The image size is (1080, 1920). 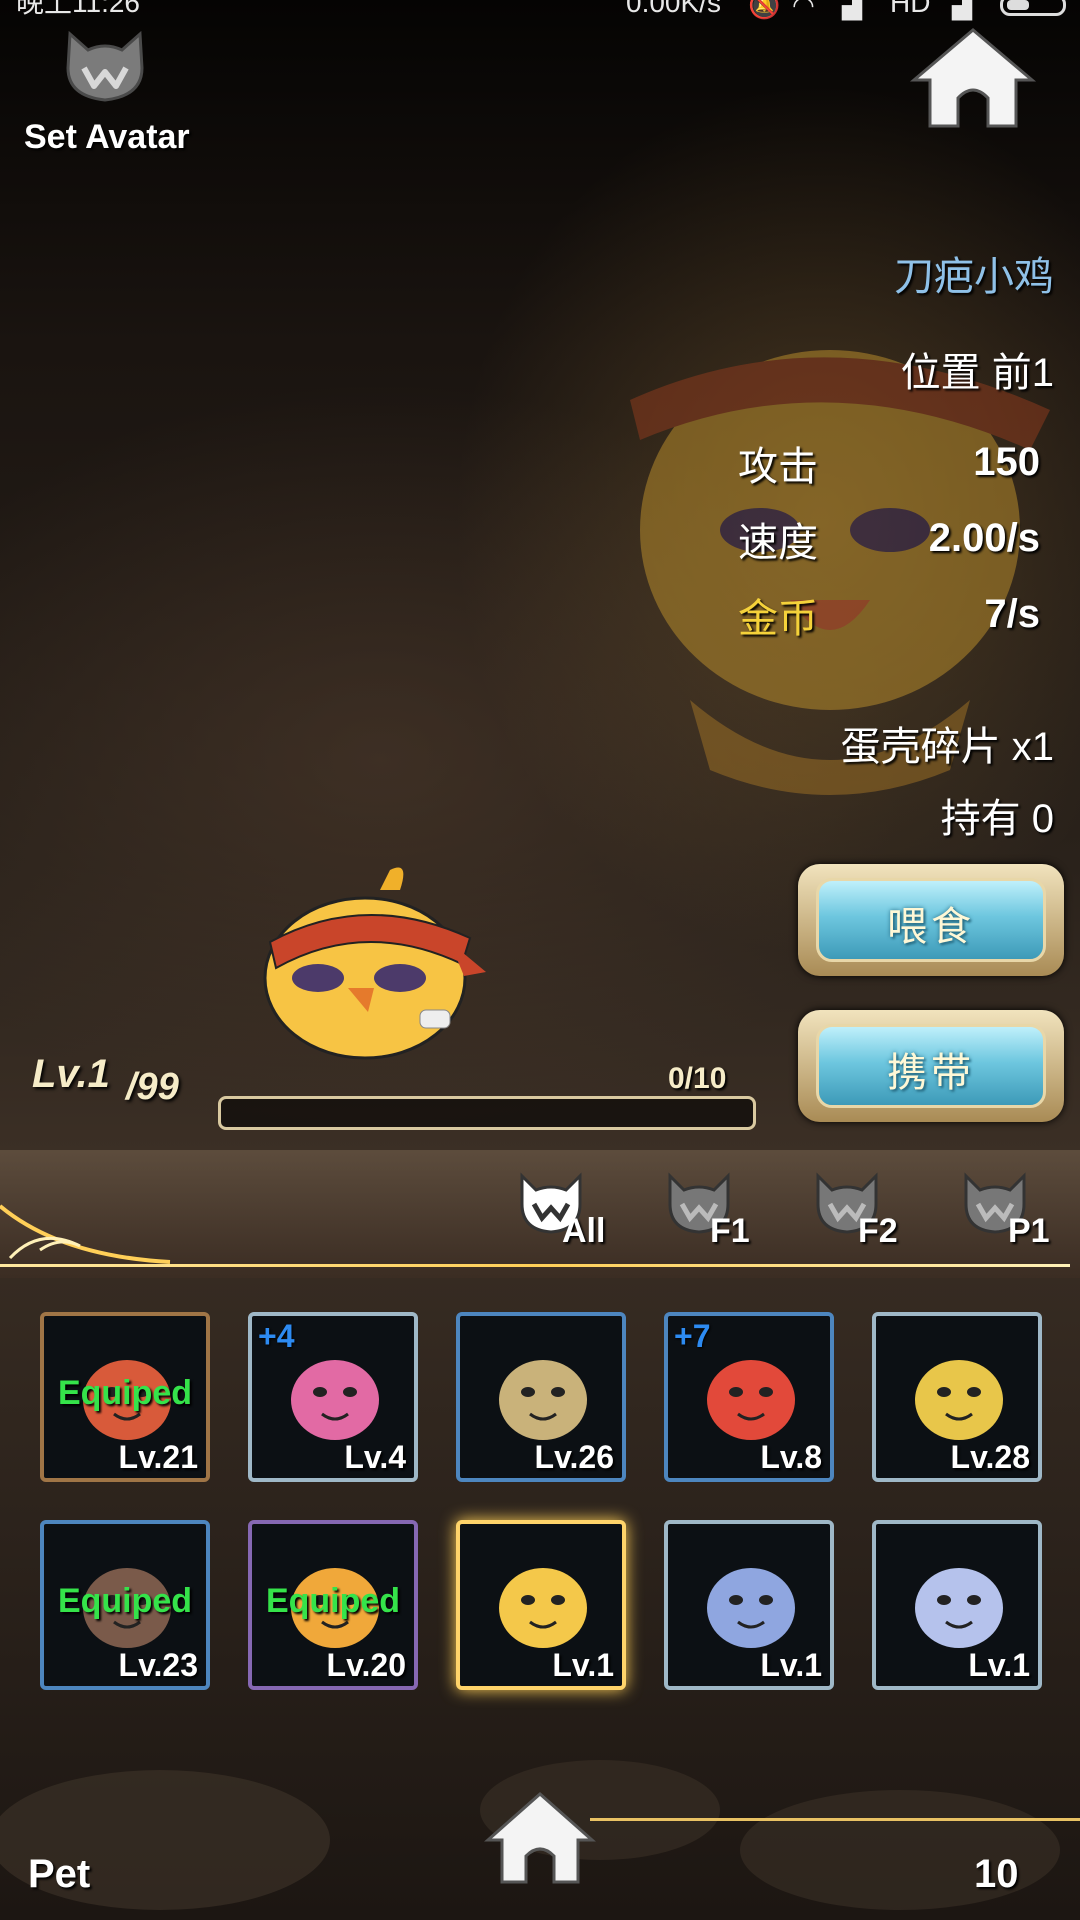 What do you see at coordinates (540, 11) in the screenshot?
I see `status-bar: 晚上11:26 0.00K/s 🔕 ◠ ▟ HD ▟` at bounding box center [540, 11].